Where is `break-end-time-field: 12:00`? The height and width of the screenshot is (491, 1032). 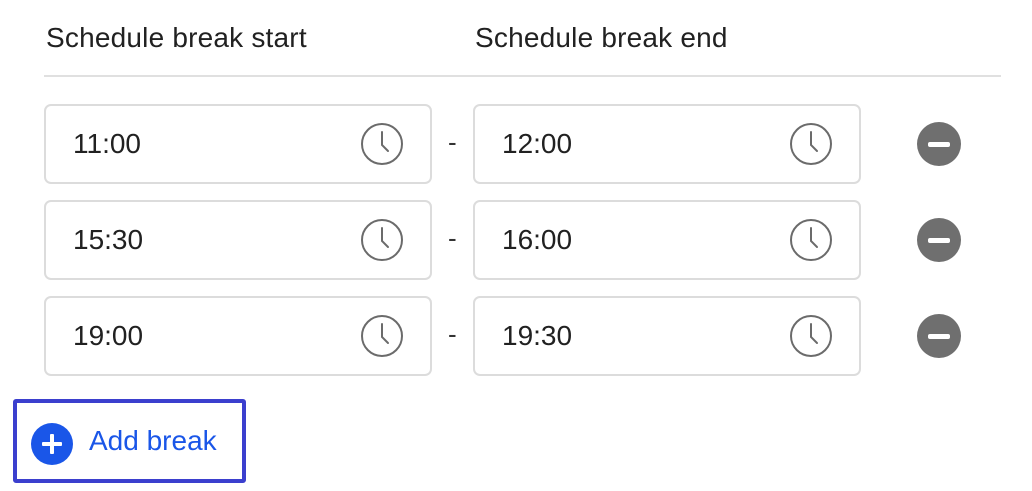
break-end-time-field: 12:00 is located at coordinates (667, 144).